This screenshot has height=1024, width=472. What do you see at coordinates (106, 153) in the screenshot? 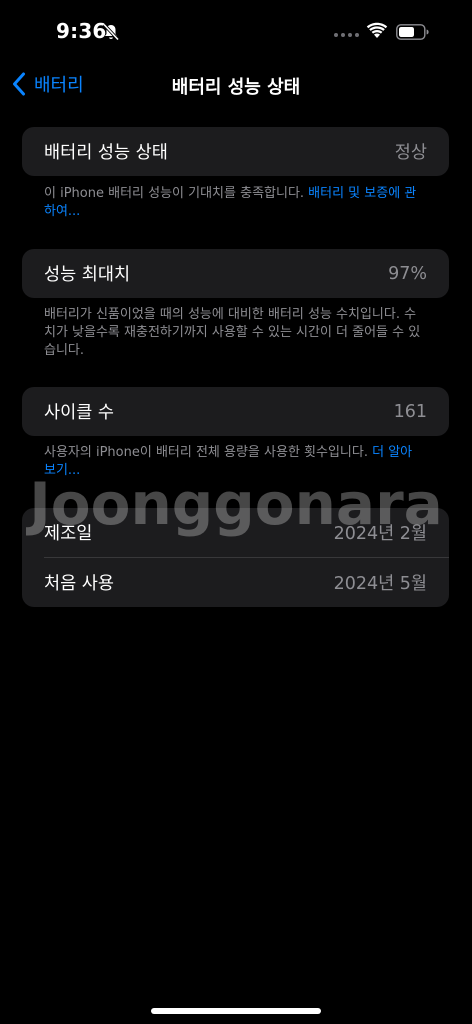
I see `battery-health-label: 배터리 성능 상태` at bounding box center [106, 153].